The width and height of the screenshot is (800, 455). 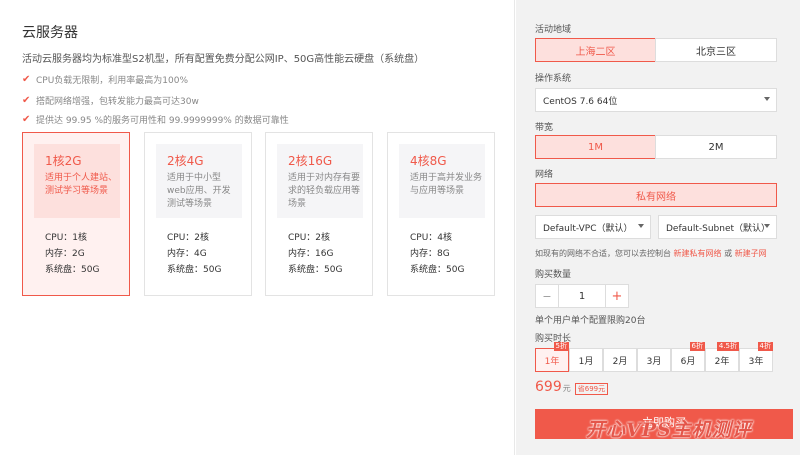 What do you see at coordinates (617, 296) in the screenshot?
I see `quantity-plus-button: +` at bounding box center [617, 296].